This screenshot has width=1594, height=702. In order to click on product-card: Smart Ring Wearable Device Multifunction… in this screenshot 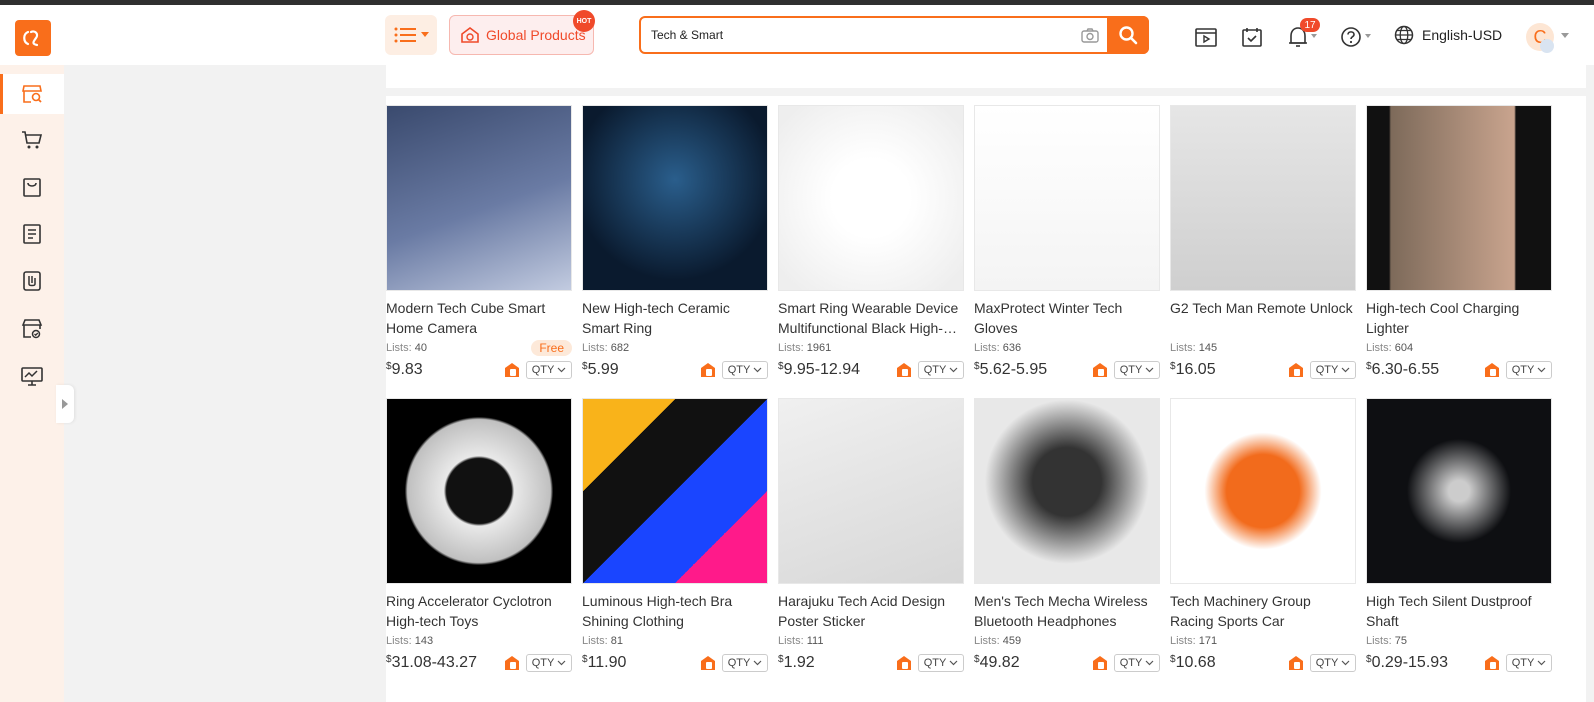, I will do `click(871, 250)`.